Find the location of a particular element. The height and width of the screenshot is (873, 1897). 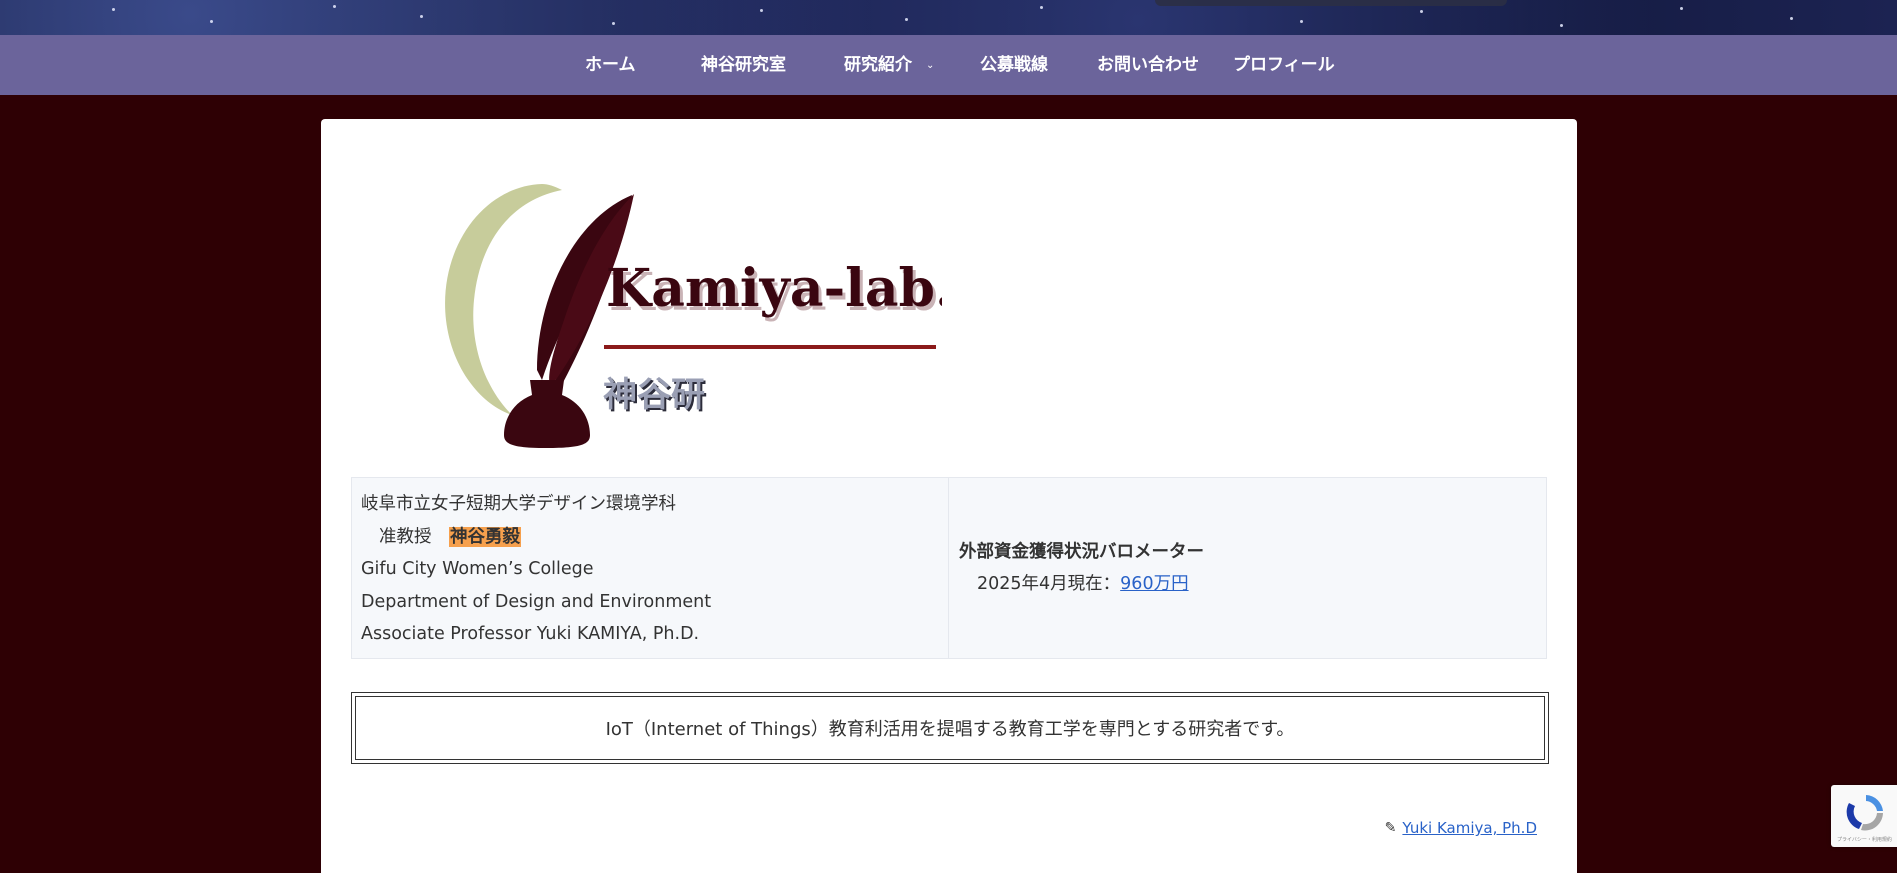

author-link: Yuki Kamiya, Ph.D is located at coordinates (1469, 828).